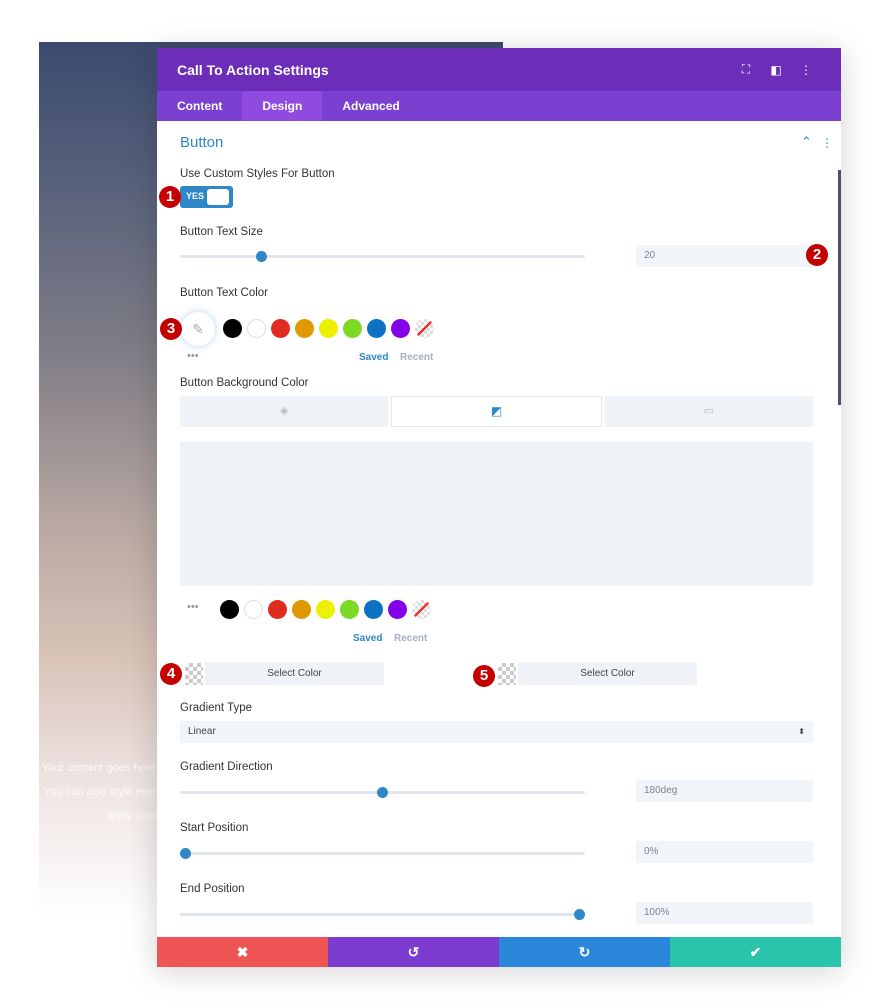 The height and width of the screenshot is (1008, 880). Describe the element at coordinates (507, 674) in the screenshot. I see `end-color-preview` at that location.